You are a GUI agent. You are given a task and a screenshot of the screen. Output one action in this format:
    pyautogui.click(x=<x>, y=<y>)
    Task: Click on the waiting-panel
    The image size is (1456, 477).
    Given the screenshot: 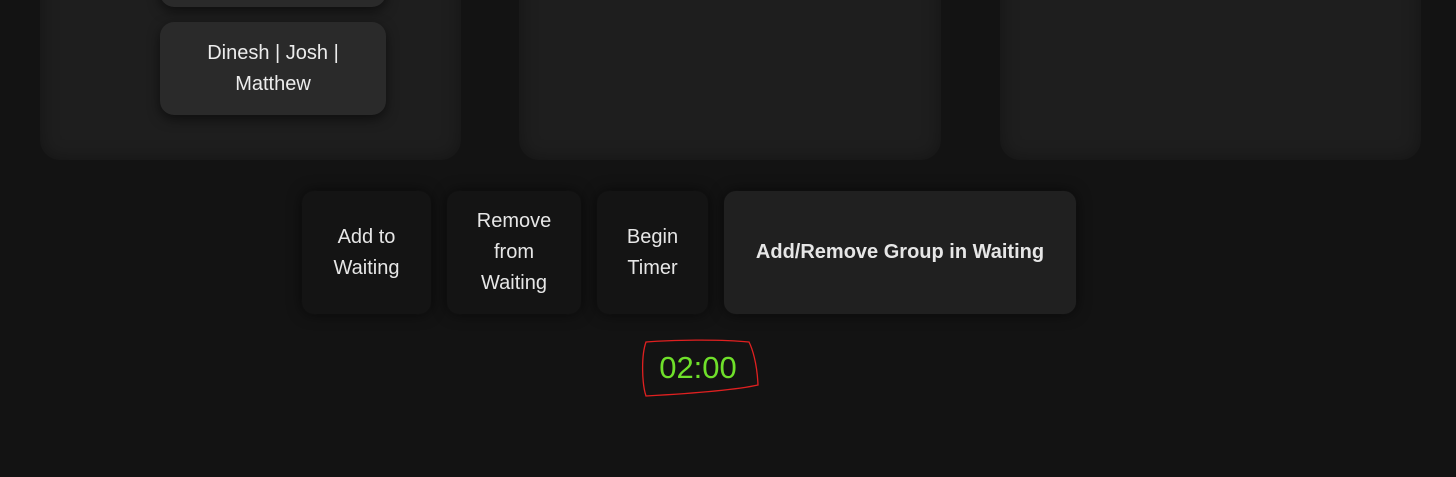 What is the action you would take?
    pyautogui.click(x=730, y=80)
    